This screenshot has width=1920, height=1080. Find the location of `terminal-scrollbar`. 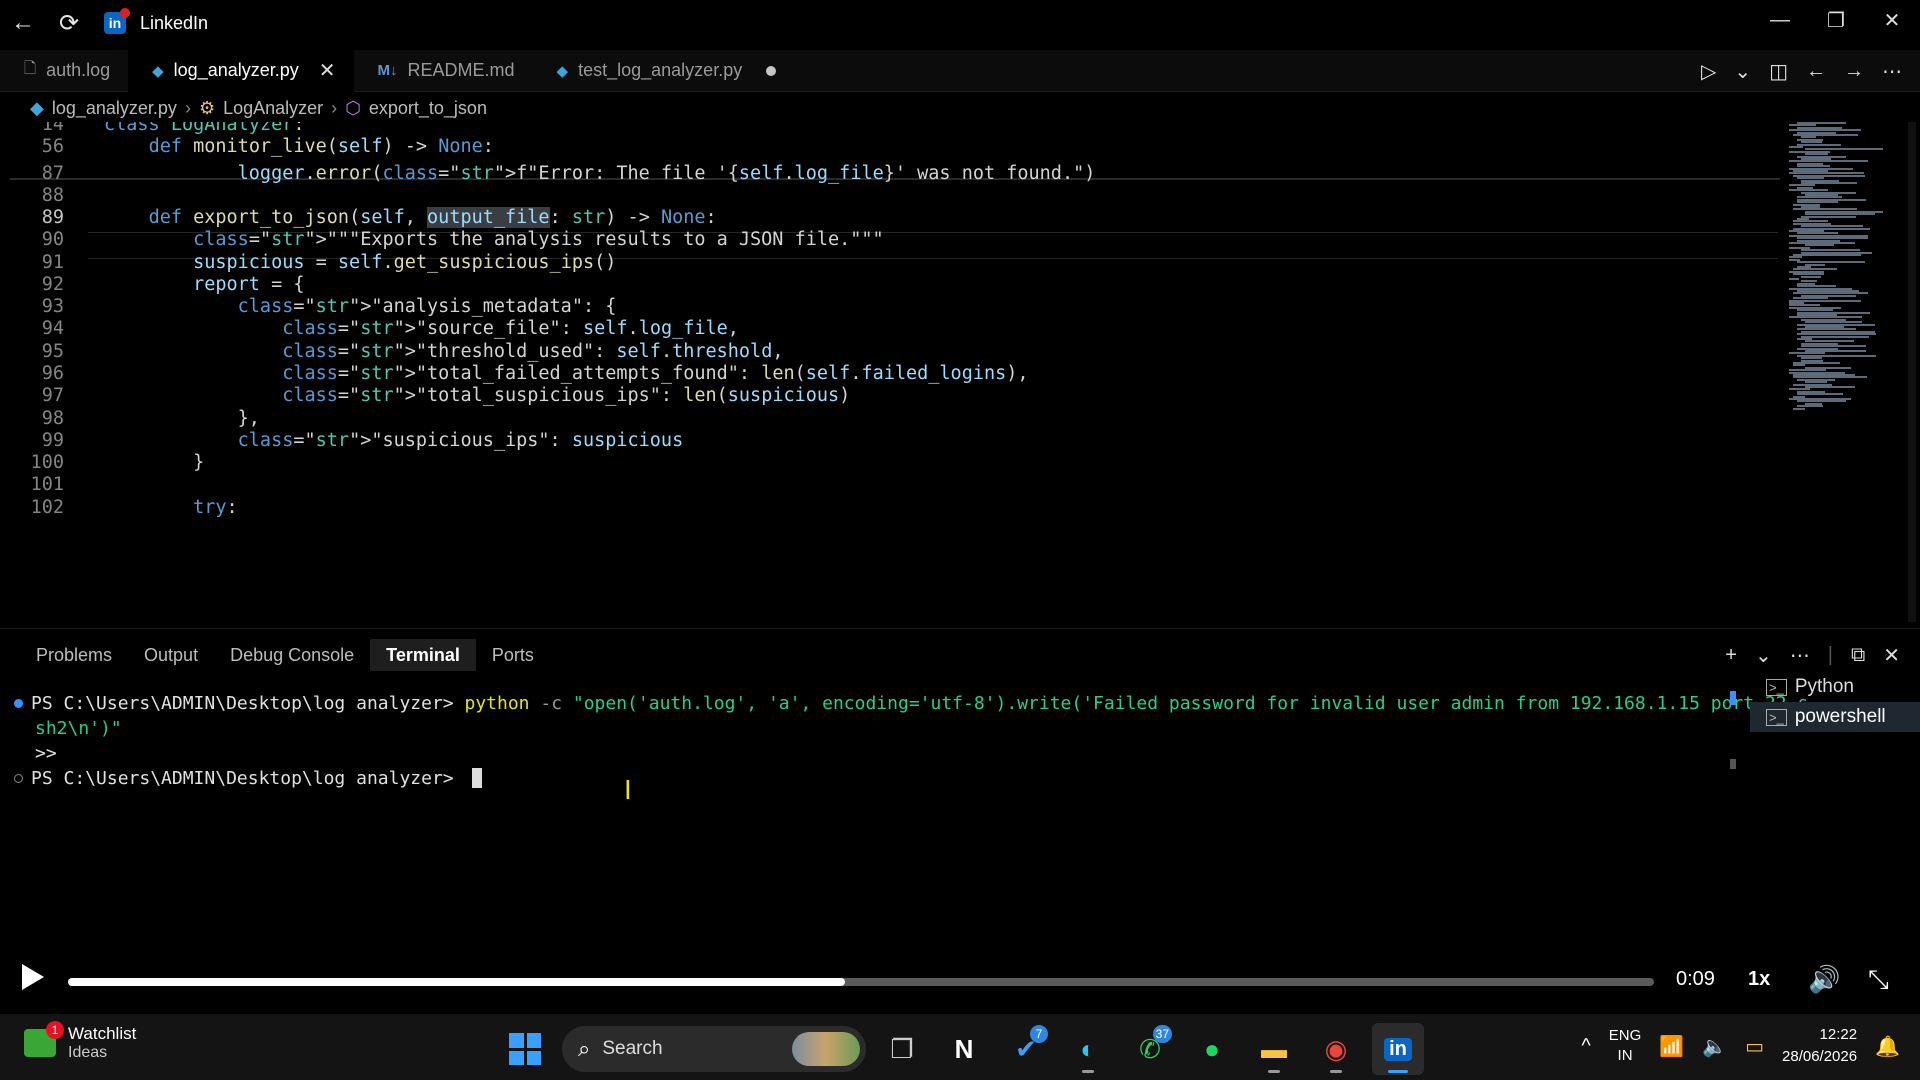

terminal-scrollbar is located at coordinates (1733, 764).